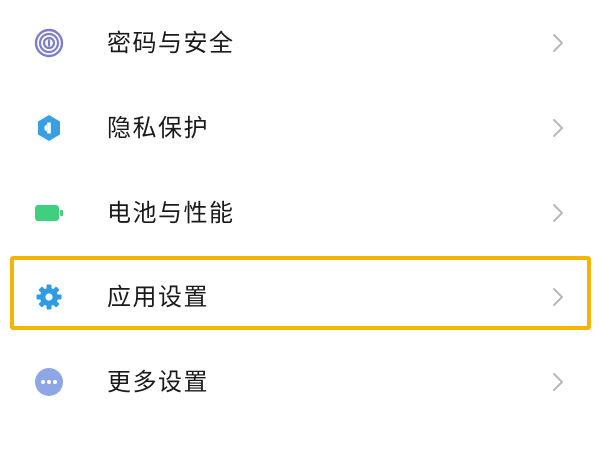 This screenshot has width=600, height=450. What do you see at coordinates (49, 43) in the screenshot?
I see `fingerprint-icon` at bounding box center [49, 43].